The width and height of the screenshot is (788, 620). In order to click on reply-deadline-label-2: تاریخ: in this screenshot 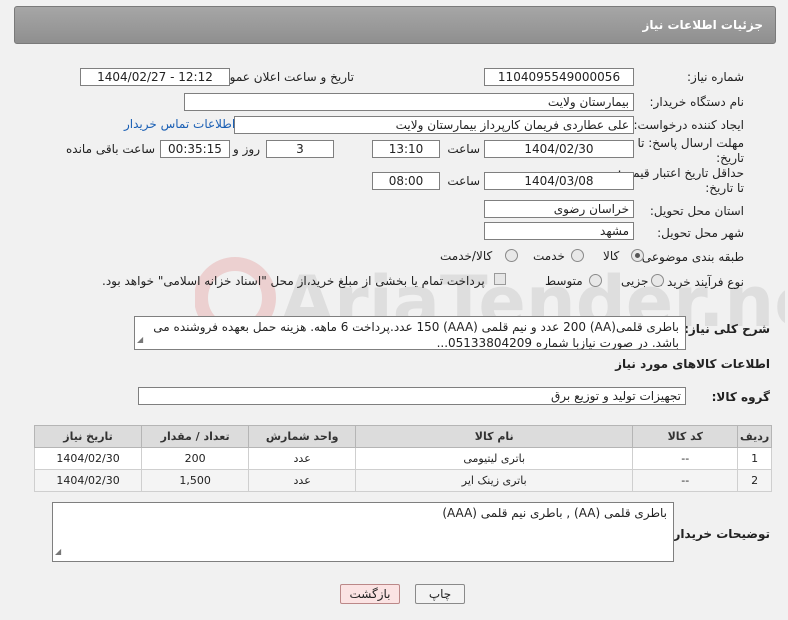, I will do `click(730, 158)`.